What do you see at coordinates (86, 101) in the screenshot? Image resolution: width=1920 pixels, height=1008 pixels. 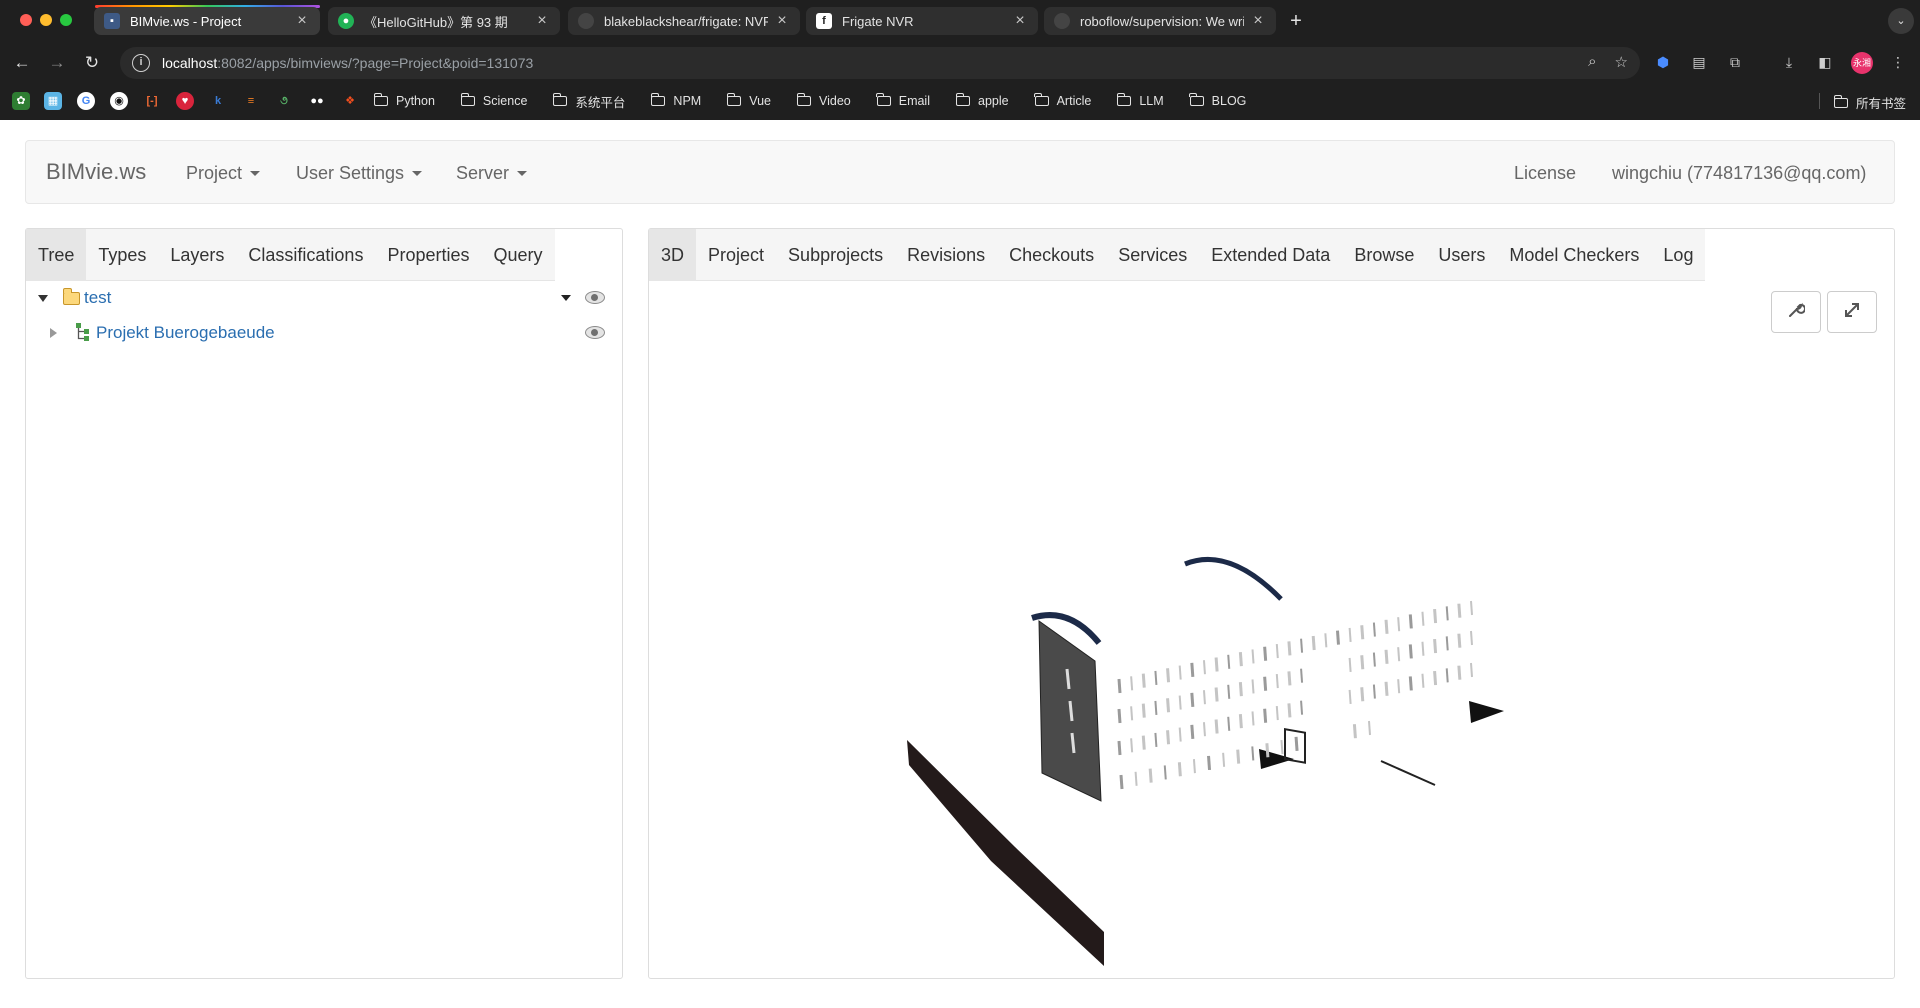 I see `google-icon: G` at bounding box center [86, 101].